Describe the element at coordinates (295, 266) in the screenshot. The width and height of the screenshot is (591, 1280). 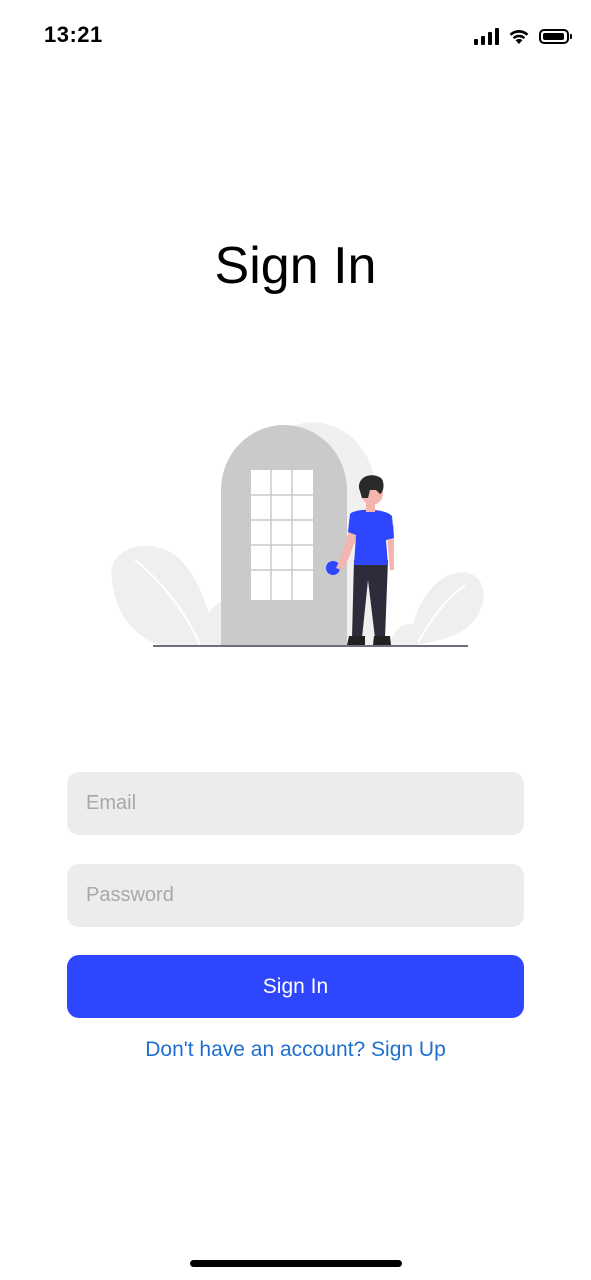
I see `page-title: Sign In` at that location.